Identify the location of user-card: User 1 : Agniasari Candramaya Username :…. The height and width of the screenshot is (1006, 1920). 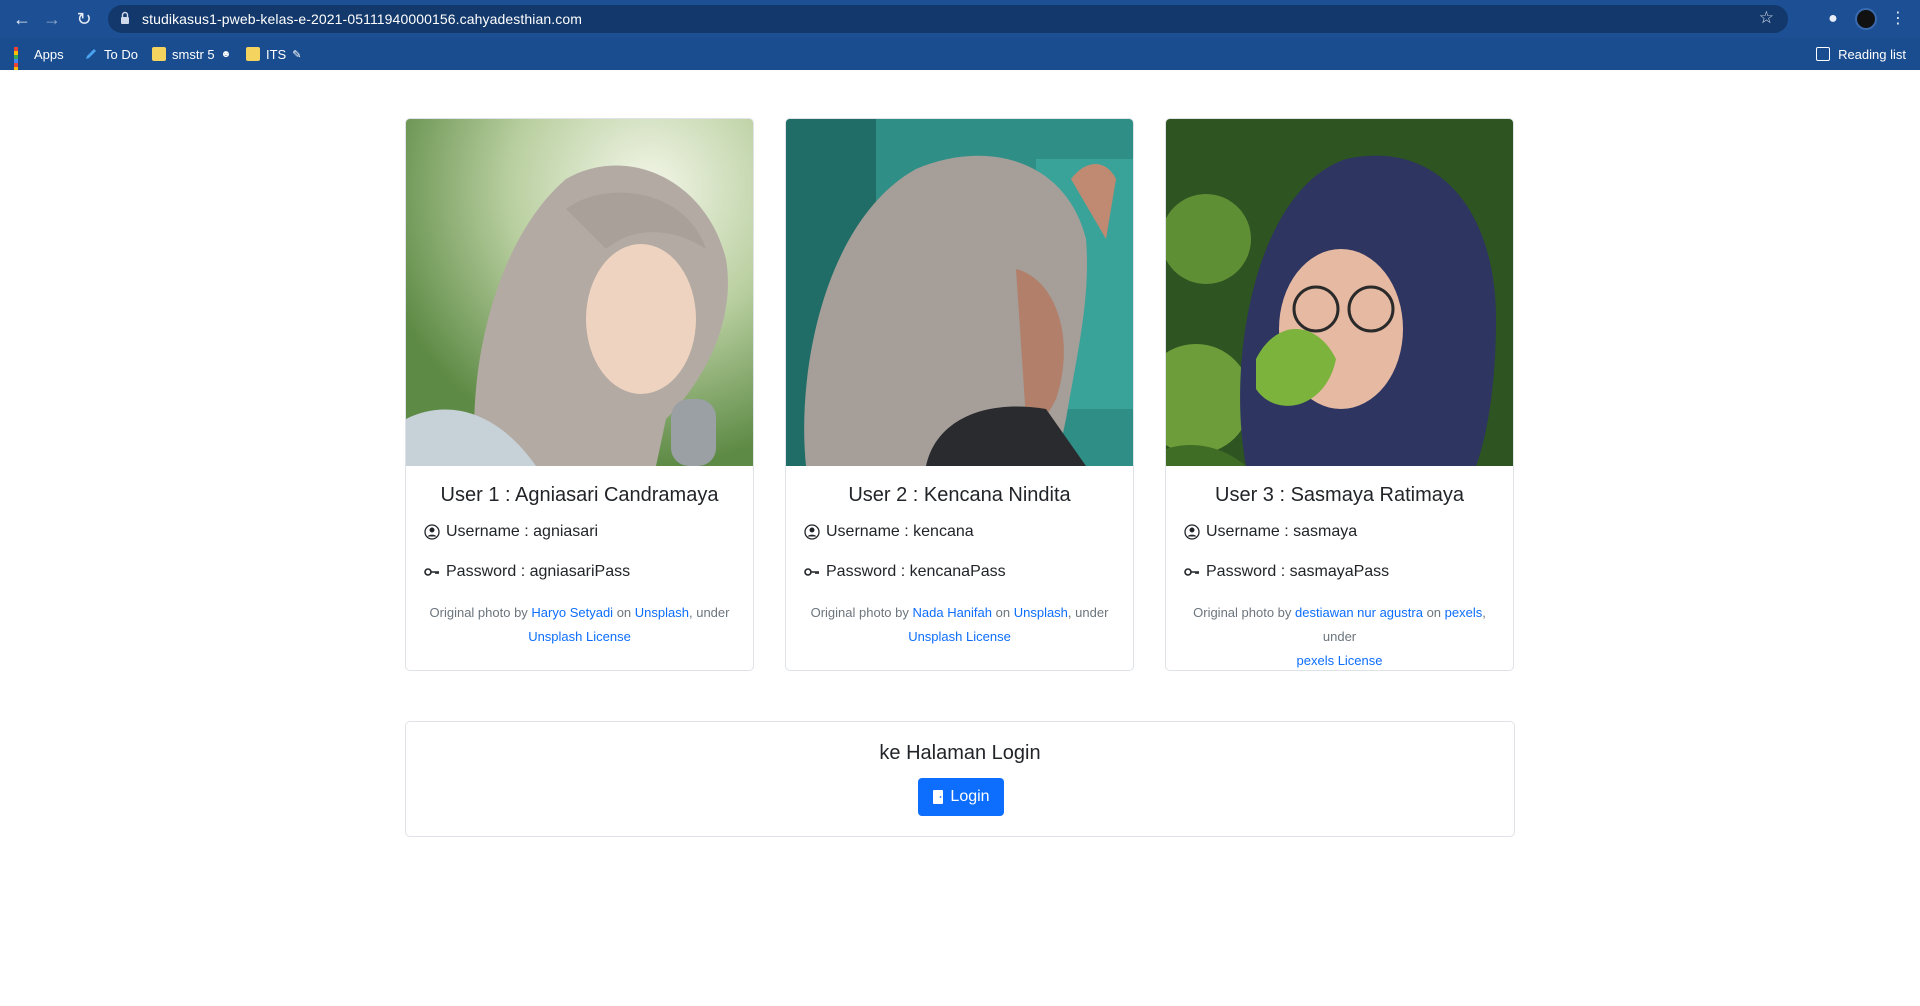
(579, 394).